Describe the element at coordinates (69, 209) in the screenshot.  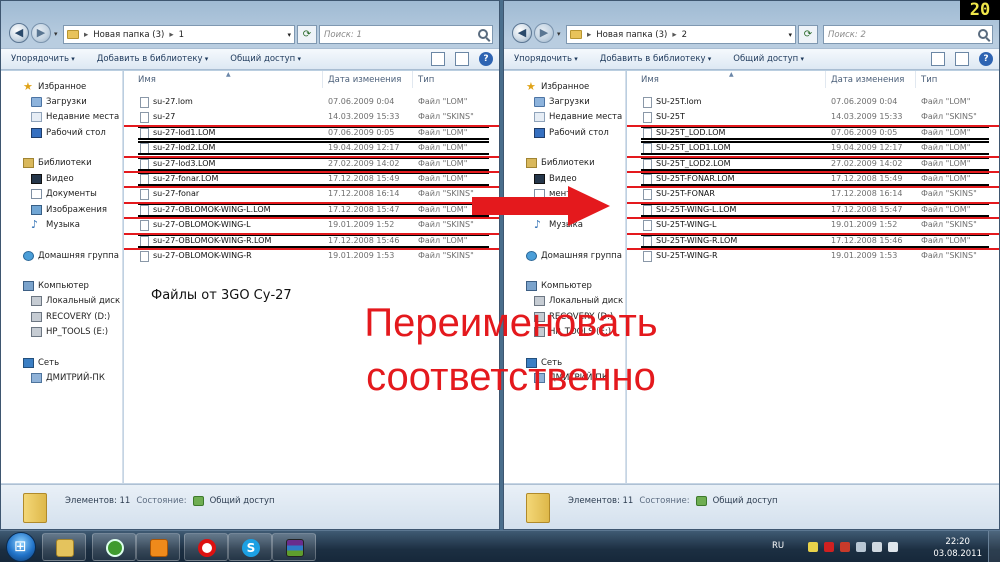
I see `nav-pictures: Изображения` at that location.